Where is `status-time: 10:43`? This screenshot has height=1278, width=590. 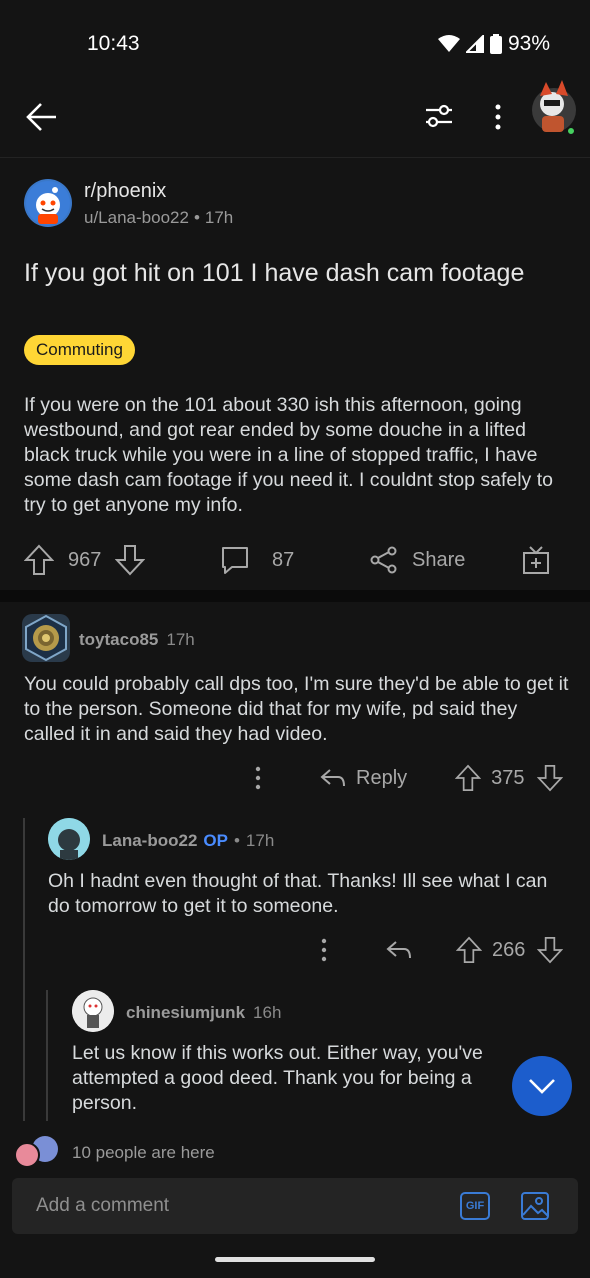 status-time: 10:43 is located at coordinates (113, 43).